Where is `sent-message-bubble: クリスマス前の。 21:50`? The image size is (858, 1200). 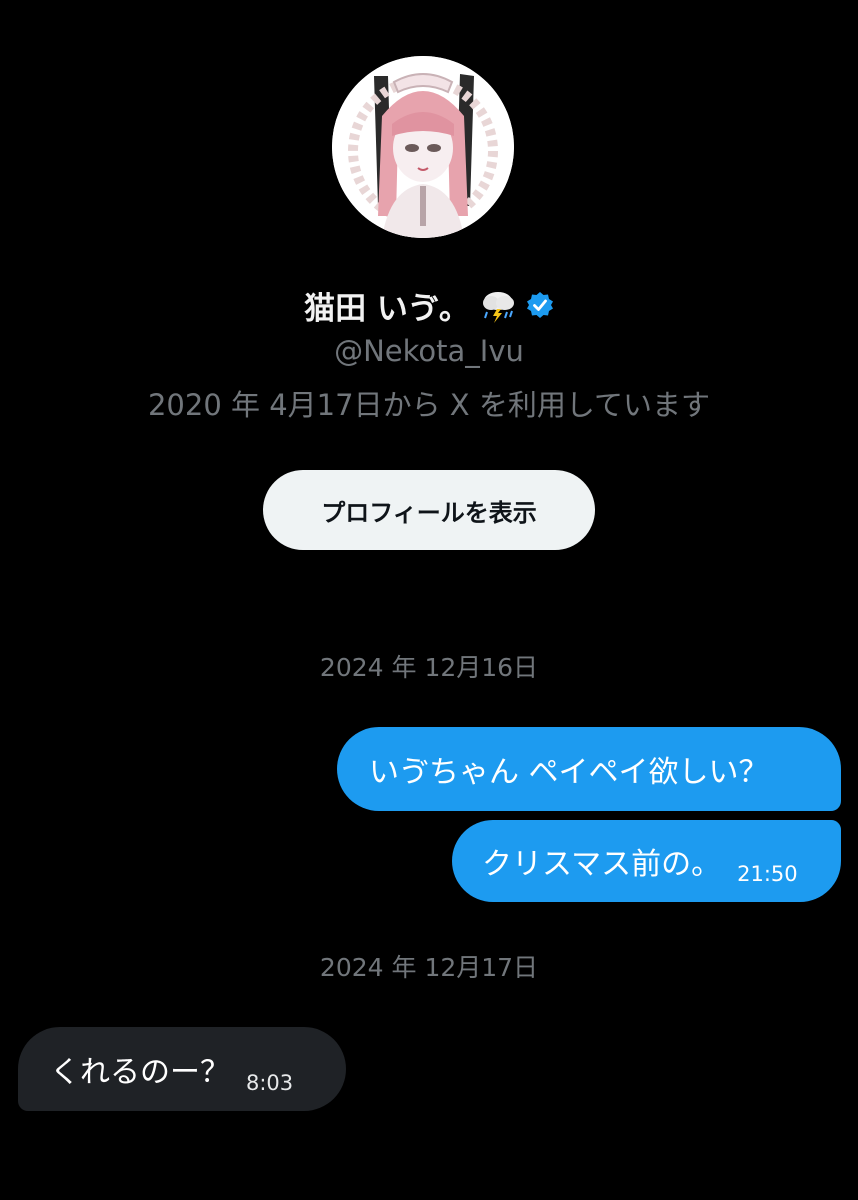 sent-message-bubble: クリスマス前の。 21:50 is located at coordinates (646, 861).